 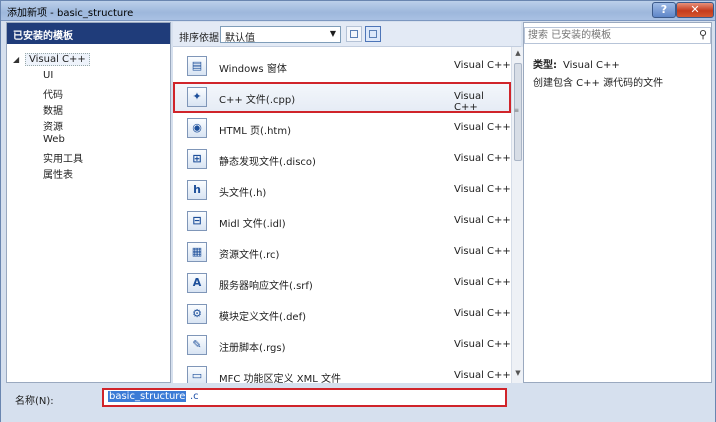 I want to click on tree-item-visual-cpp: ◢ Visual C++, so click(x=51, y=59).